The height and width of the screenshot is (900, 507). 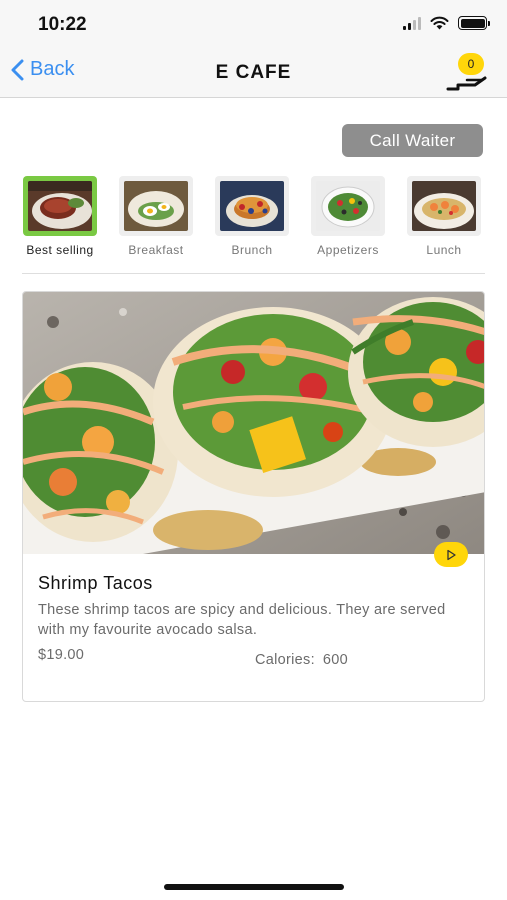 I want to click on item-title: Shrimp Tacos, so click(x=95, y=583).